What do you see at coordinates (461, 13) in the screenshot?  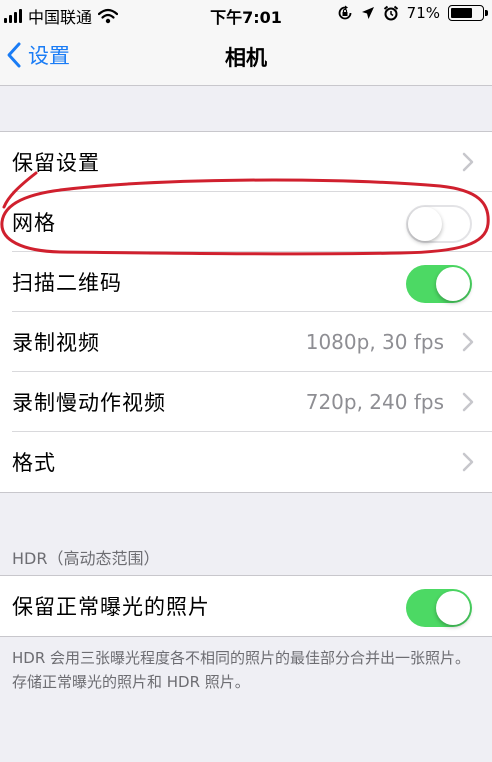 I see `battery-fill` at bounding box center [461, 13].